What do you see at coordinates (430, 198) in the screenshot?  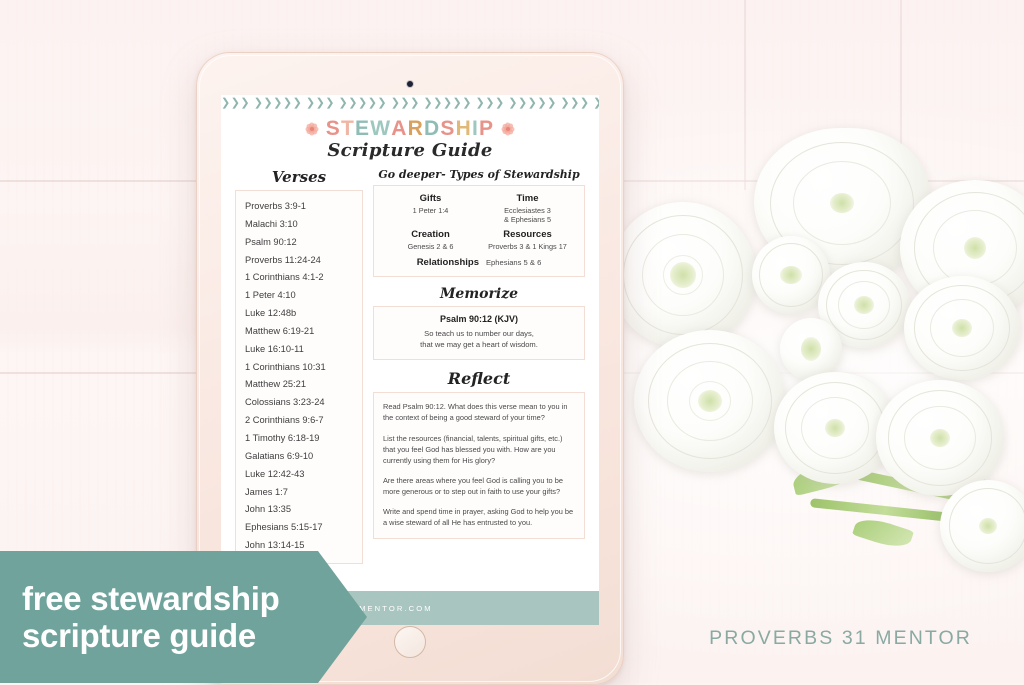 I see `go-deeper-label: Gifts` at bounding box center [430, 198].